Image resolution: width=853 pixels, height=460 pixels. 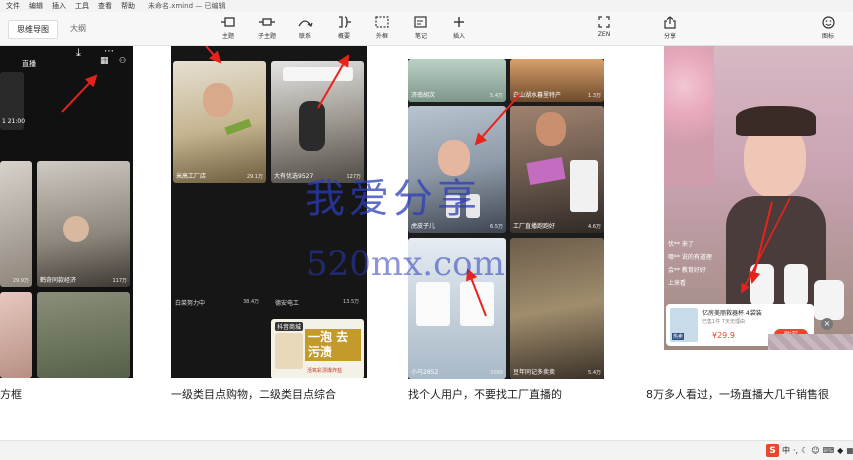 What do you see at coordinates (33, 29) in the screenshot?
I see `tab-mindmap: 思维导图` at bounding box center [33, 29].